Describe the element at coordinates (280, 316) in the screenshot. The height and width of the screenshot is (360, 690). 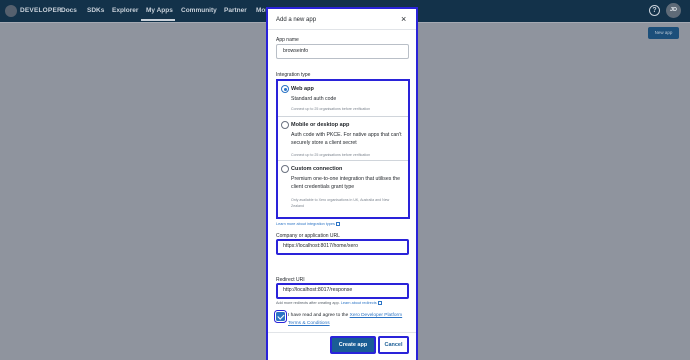
I see `terms-checkbox` at that location.